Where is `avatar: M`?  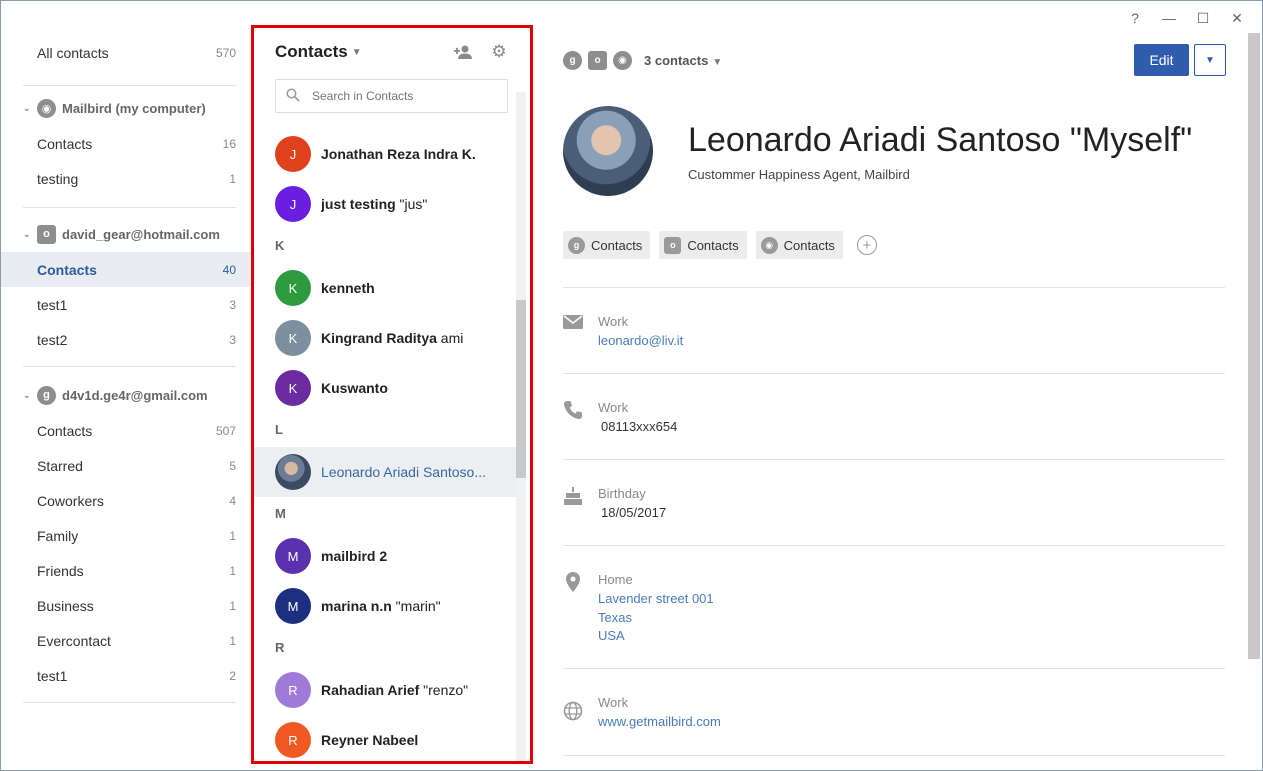 avatar: M is located at coordinates (293, 606).